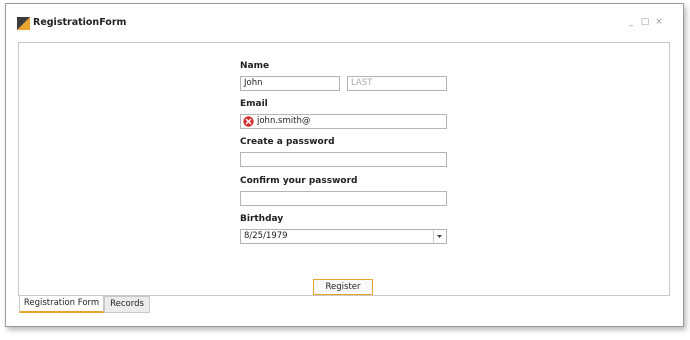  What do you see at coordinates (248, 121) in the screenshot?
I see `error-x-icon` at bounding box center [248, 121].